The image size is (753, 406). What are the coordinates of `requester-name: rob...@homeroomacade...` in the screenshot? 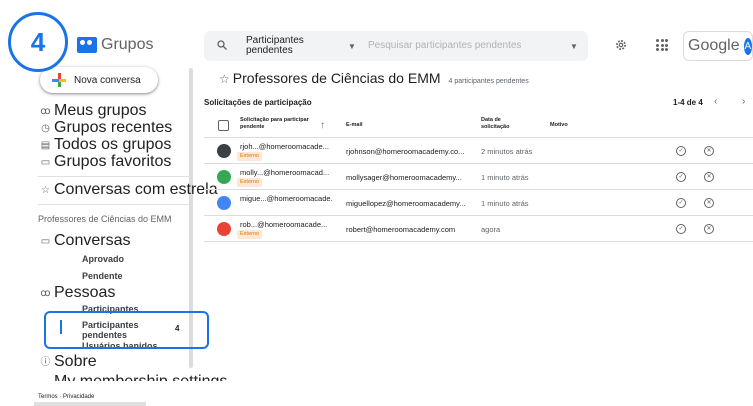 It's located at (284, 224).